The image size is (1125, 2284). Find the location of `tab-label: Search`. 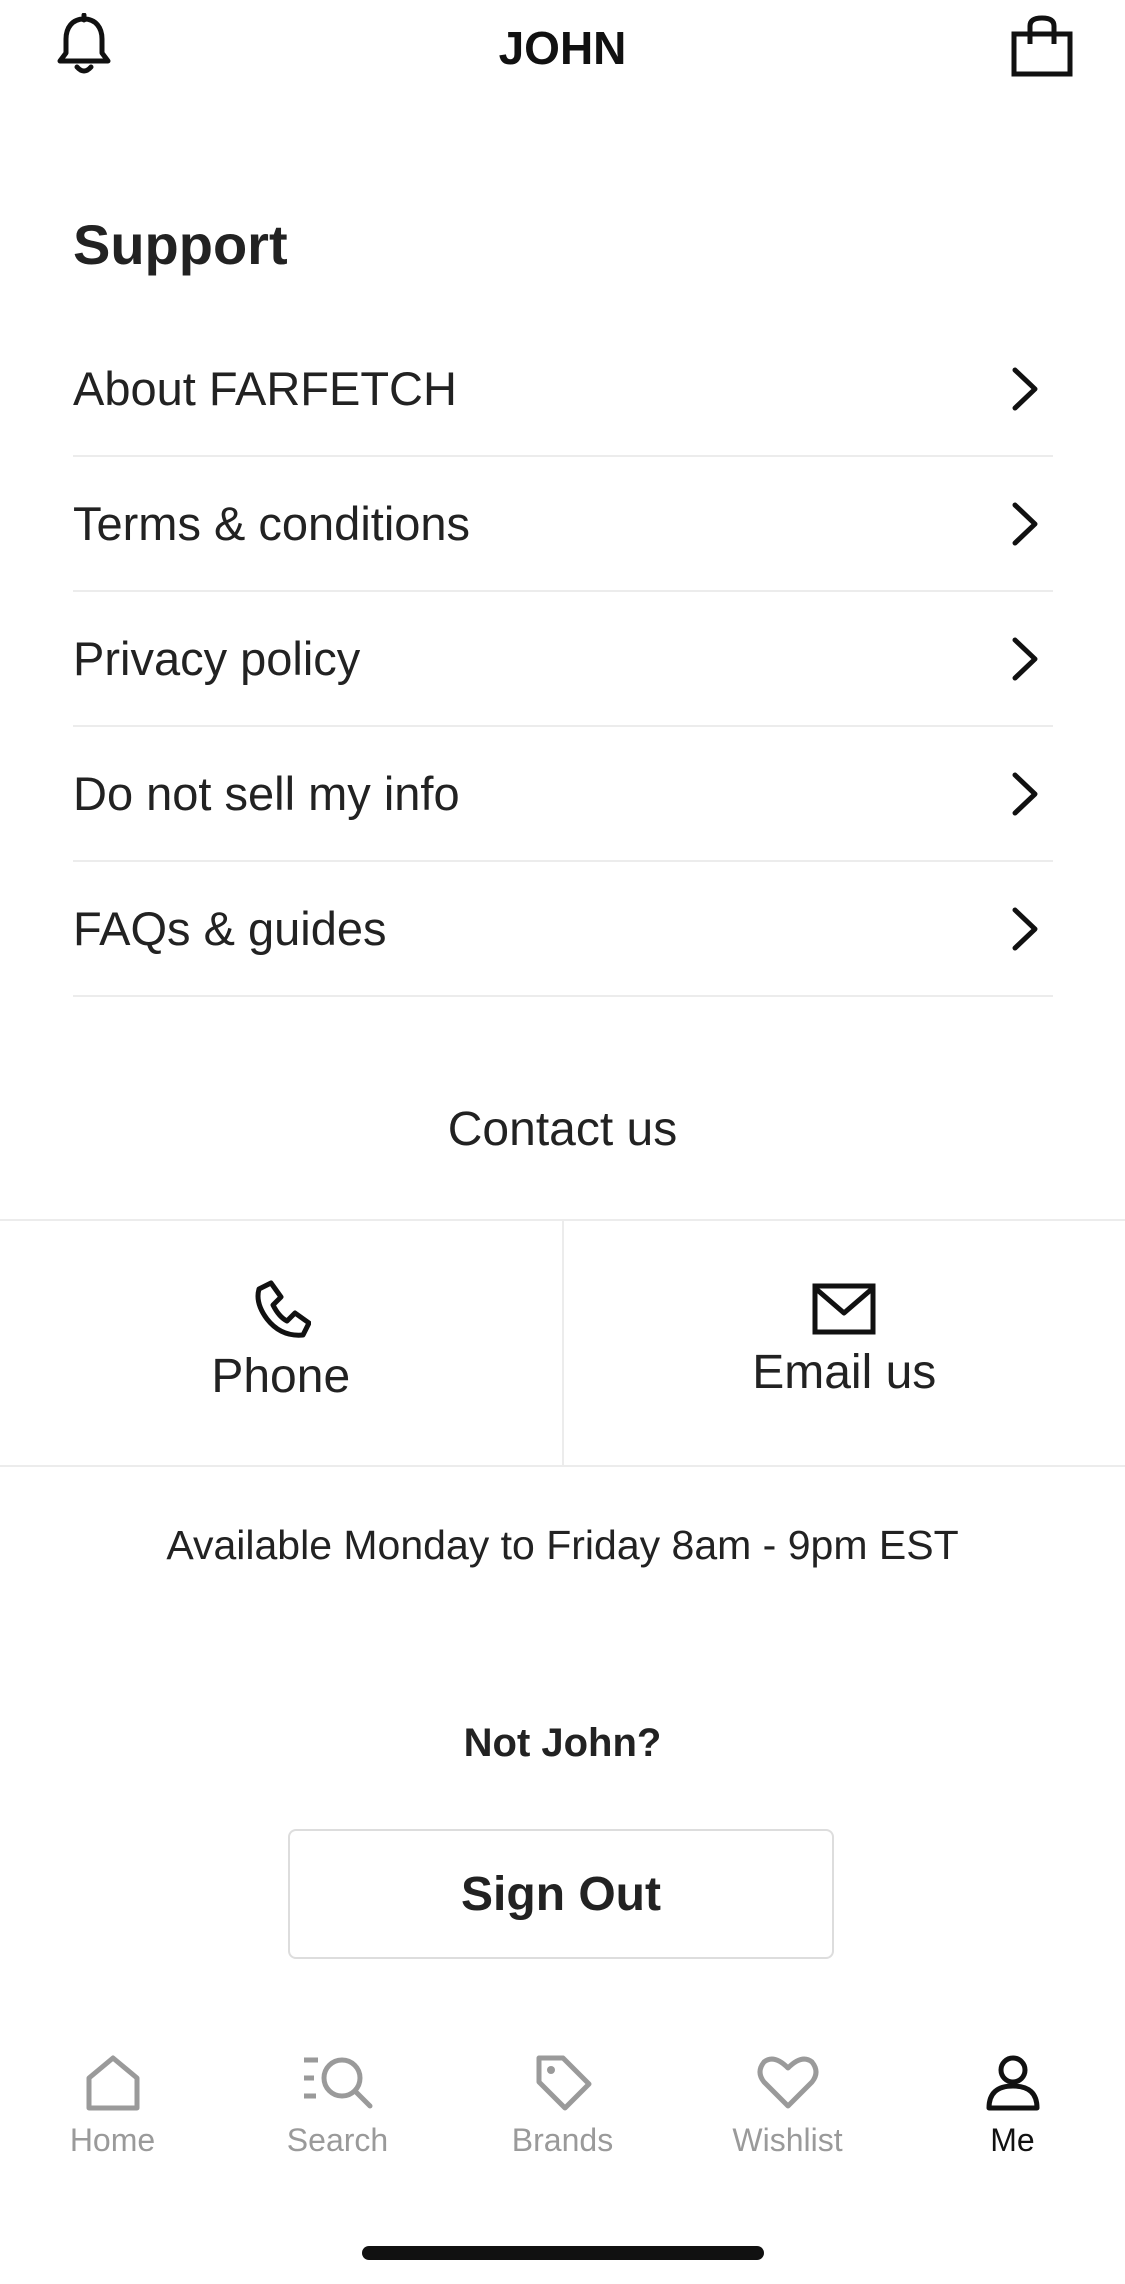

tab-label: Search is located at coordinates (337, 2140).